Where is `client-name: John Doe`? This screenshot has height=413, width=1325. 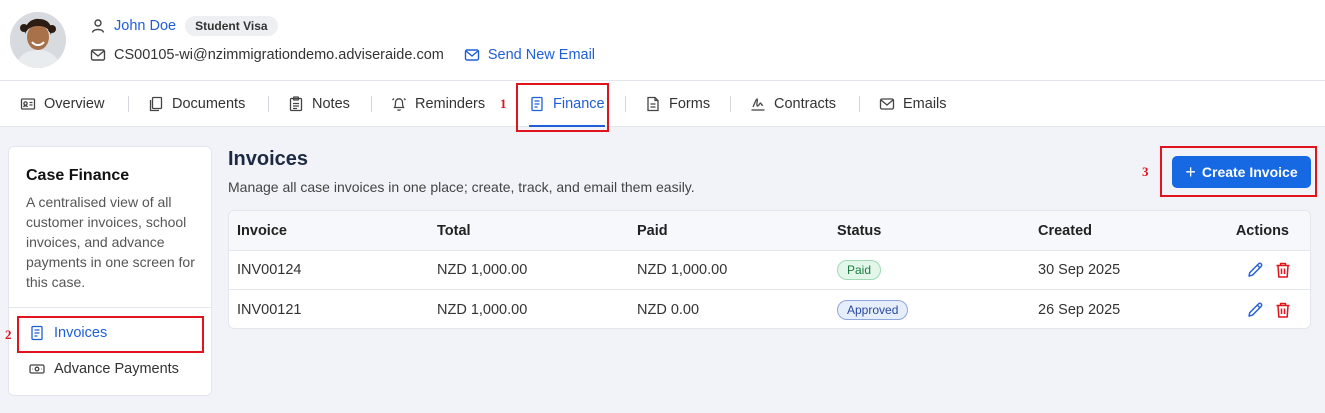 client-name: John Doe is located at coordinates (145, 26).